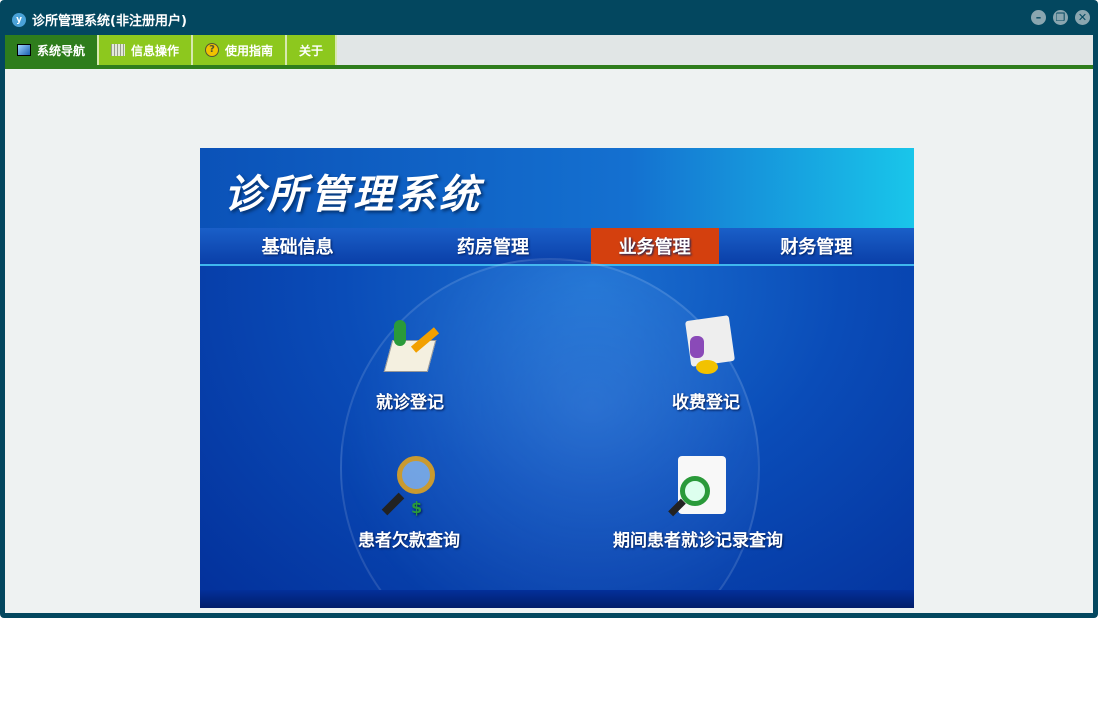 This screenshot has height=723, width=1099. I want to click on payment-icon, so click(706, 347).